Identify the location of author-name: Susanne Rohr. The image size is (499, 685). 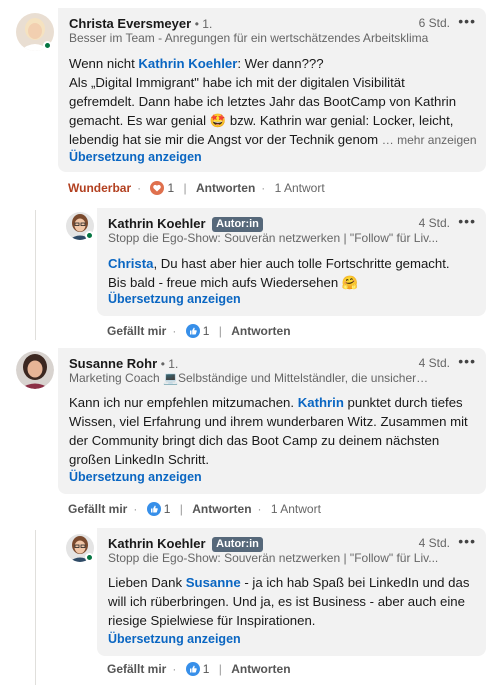
(113, 363).